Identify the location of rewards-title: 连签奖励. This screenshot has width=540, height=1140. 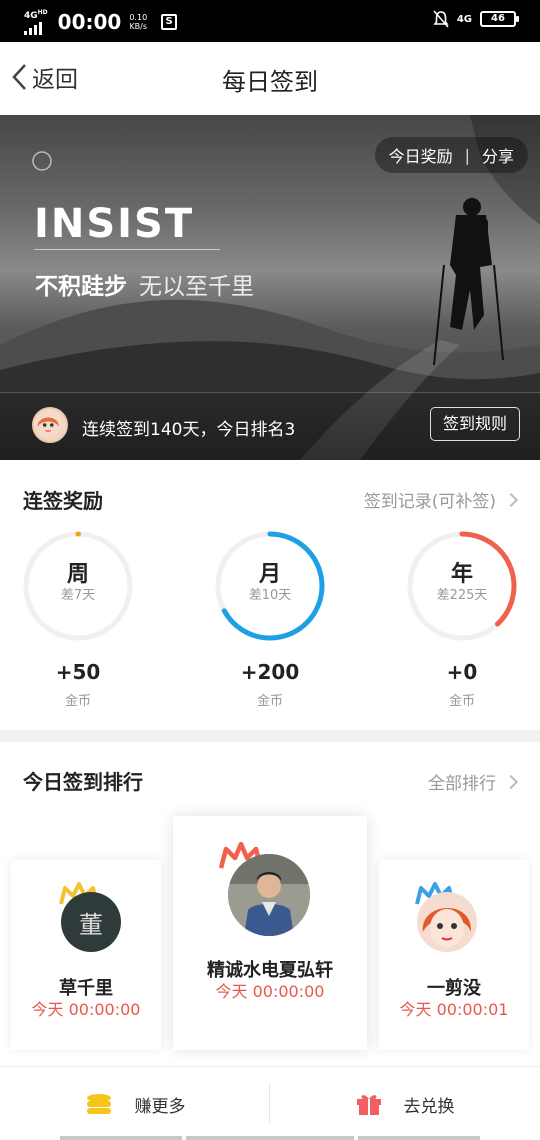
(63, 501).